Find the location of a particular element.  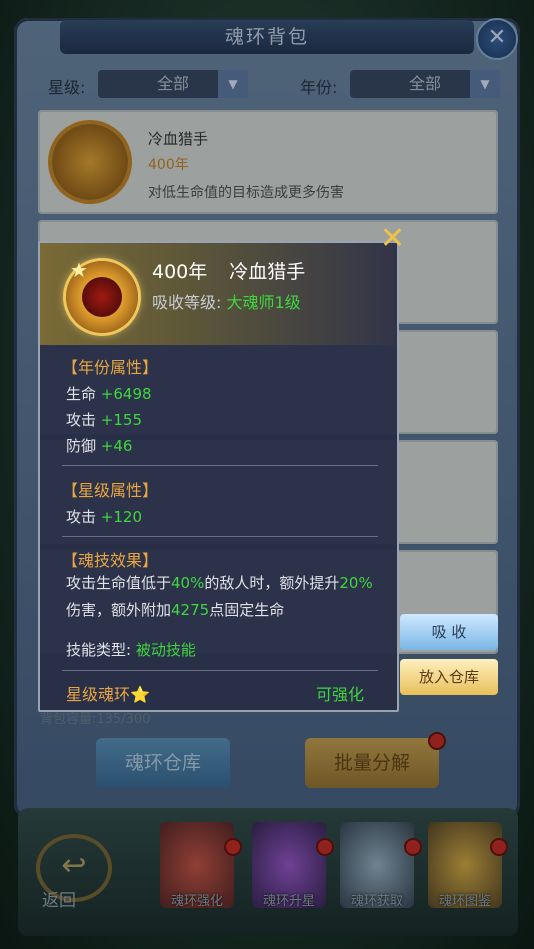

star-icon: ★ is located at coordinates (79, 270).